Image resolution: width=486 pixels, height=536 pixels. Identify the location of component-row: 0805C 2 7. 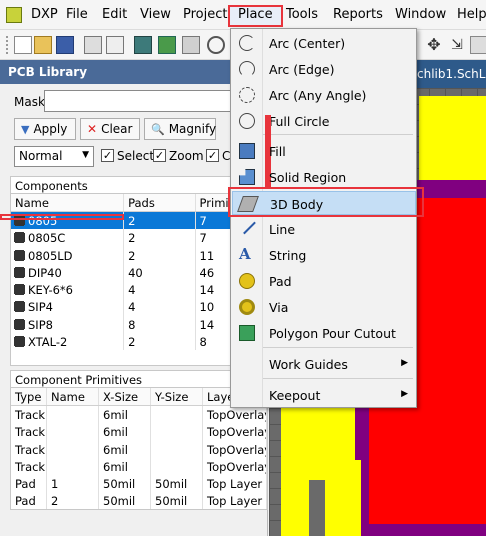
(139, 238).